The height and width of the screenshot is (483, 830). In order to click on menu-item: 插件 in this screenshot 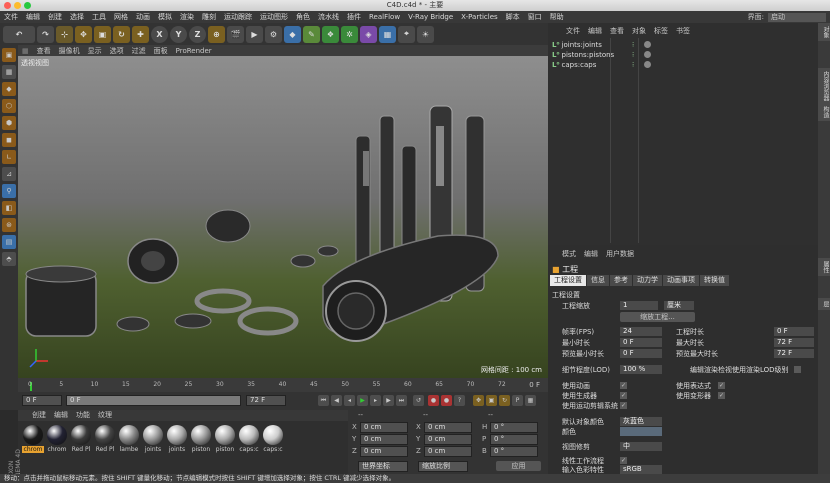, I will do `click(354, 17)`.